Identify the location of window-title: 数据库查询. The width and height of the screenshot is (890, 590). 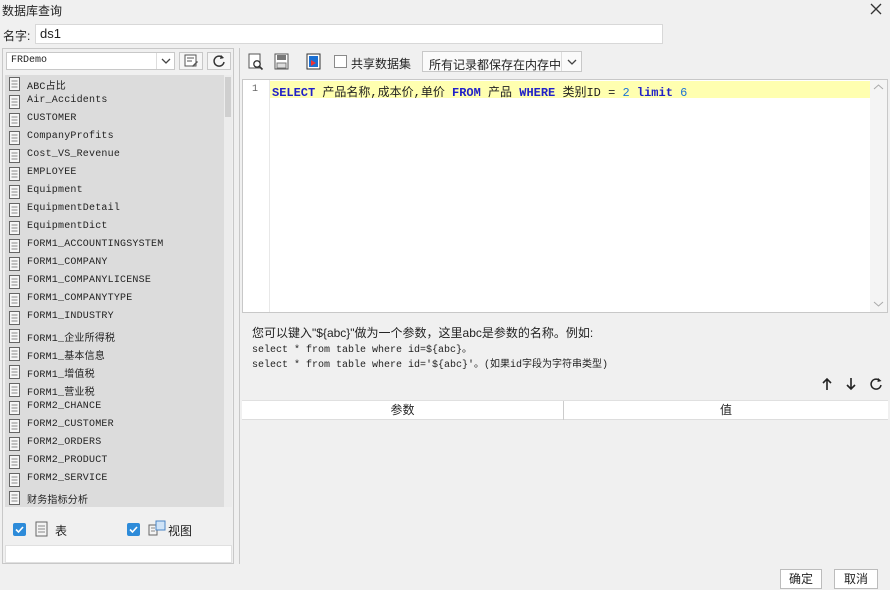
(32, 11).